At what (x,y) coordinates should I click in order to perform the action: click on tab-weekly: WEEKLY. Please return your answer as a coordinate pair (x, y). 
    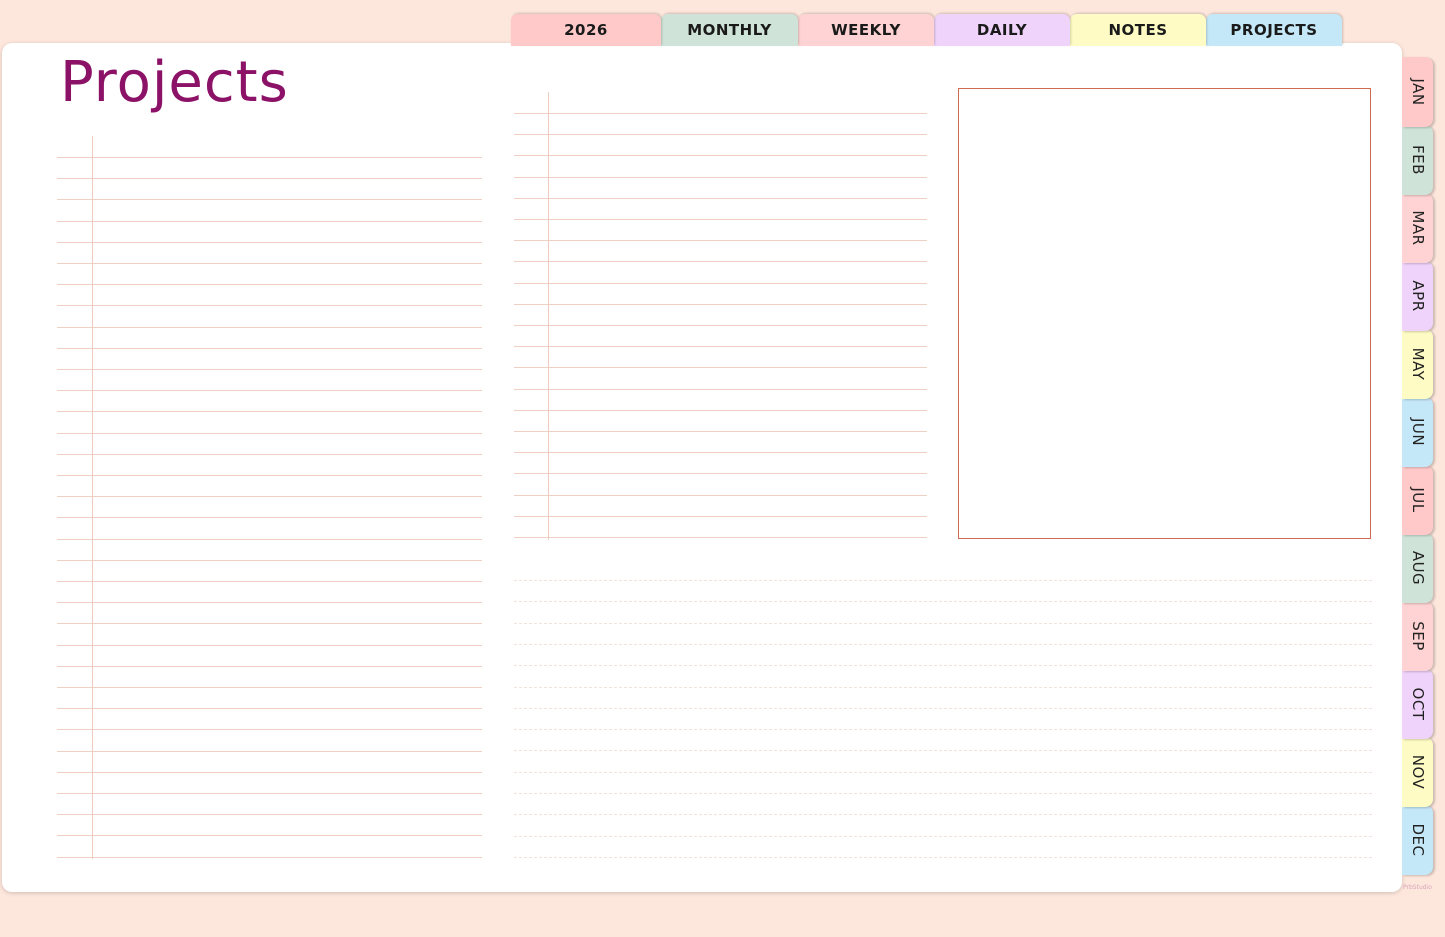
    Looking at the image, I should click on (866, 30).